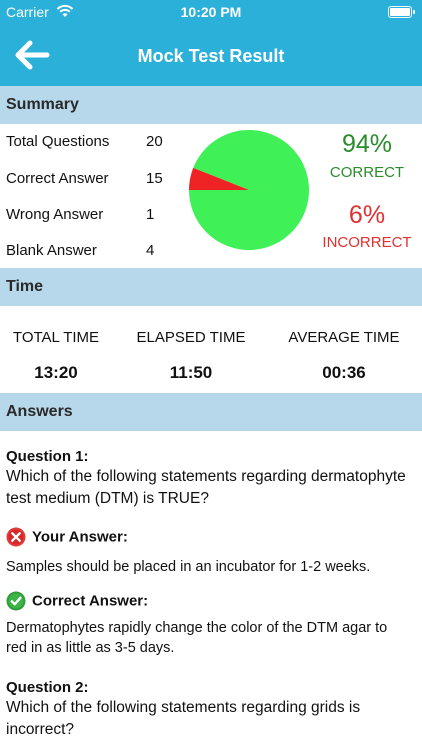 The height and width of the screenshot is (750, 422). I want to click on your-answer-label: Your Answer:, so click(80, 537).